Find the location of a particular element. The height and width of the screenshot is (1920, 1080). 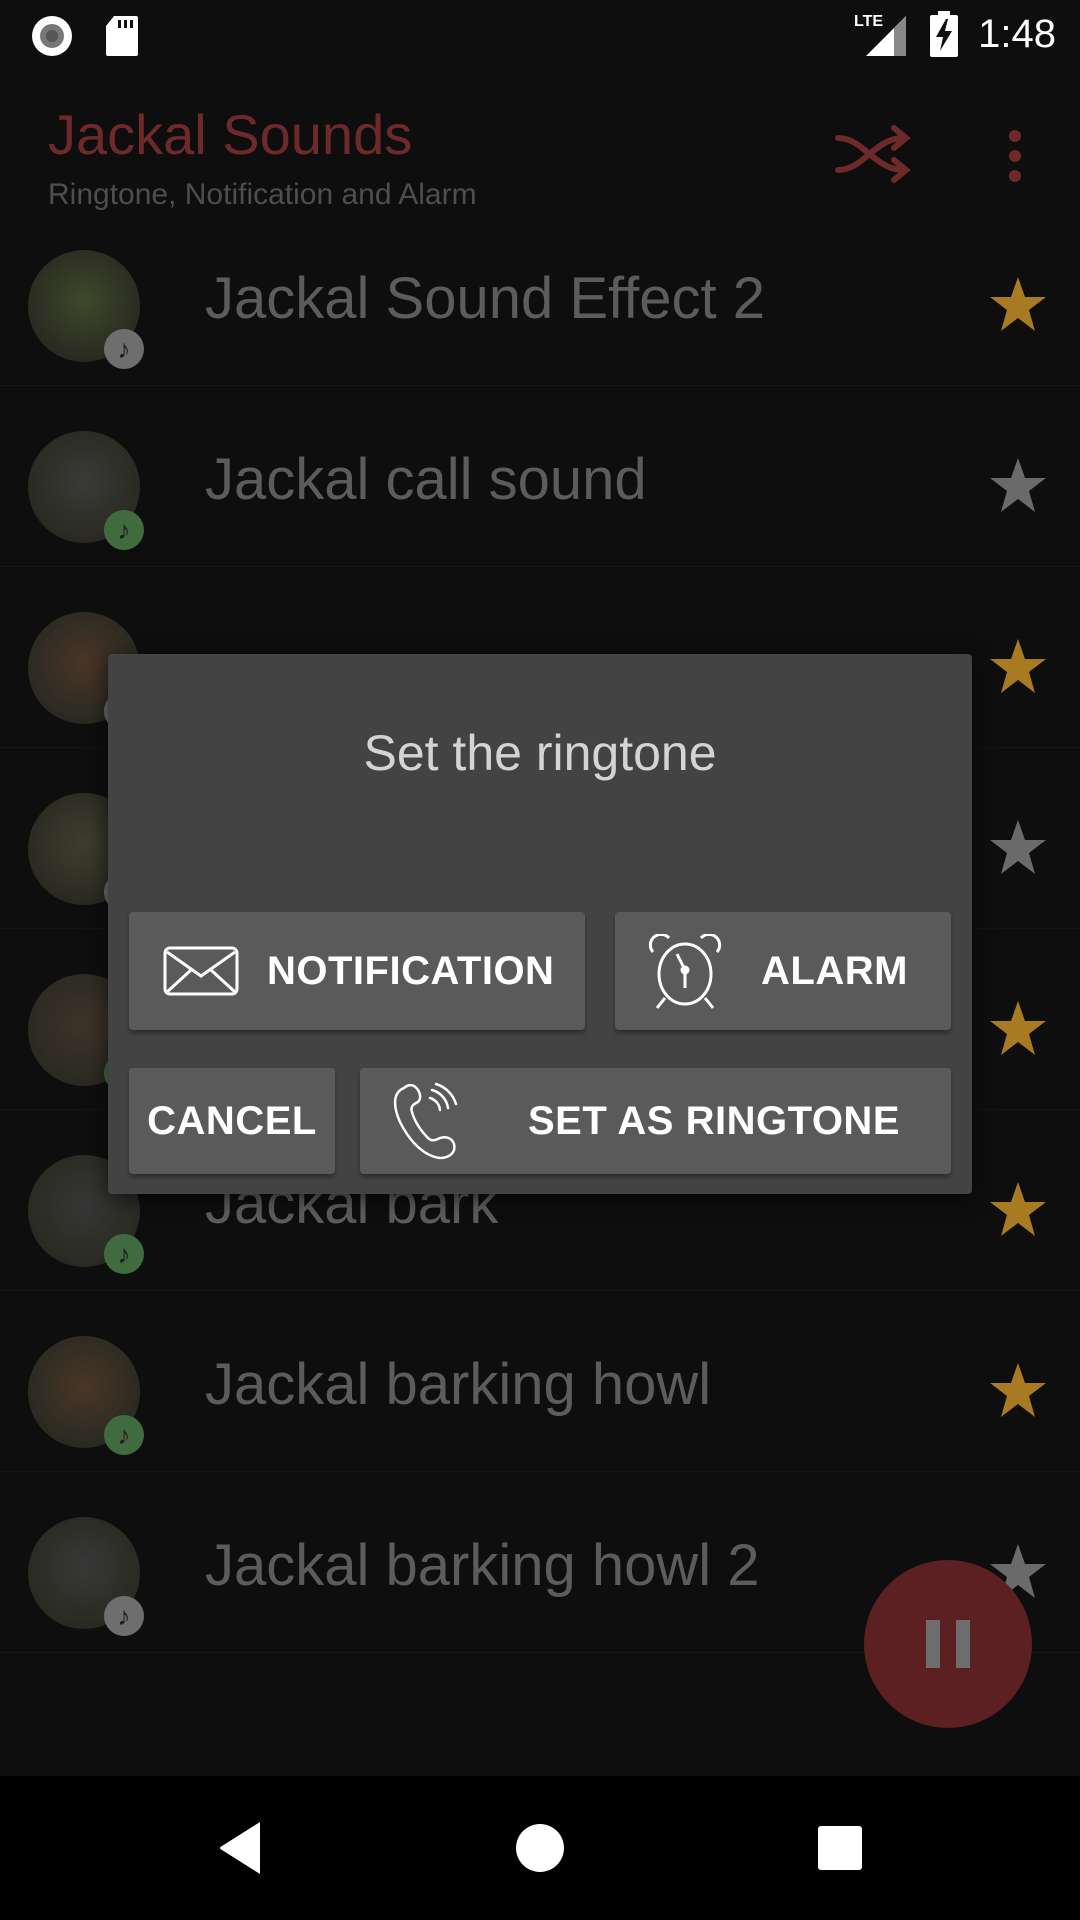

alarm-clock-icon is located at coordinates (685, 971).